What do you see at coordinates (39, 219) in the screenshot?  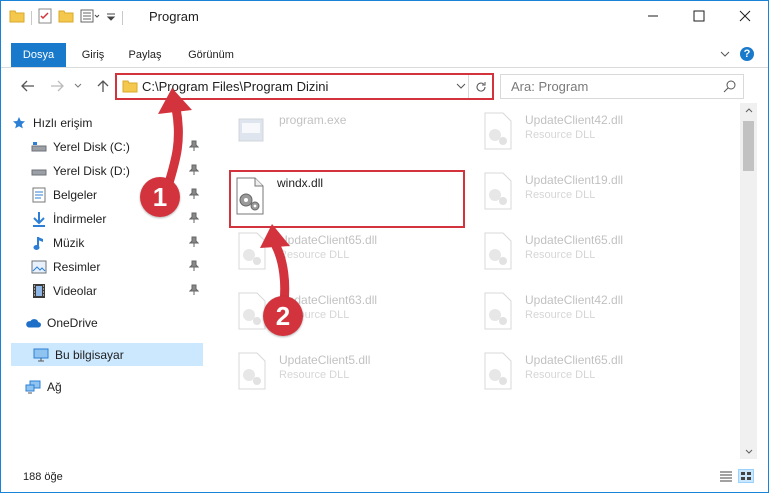 I see `download-icon` at bounding box center [39, 219].